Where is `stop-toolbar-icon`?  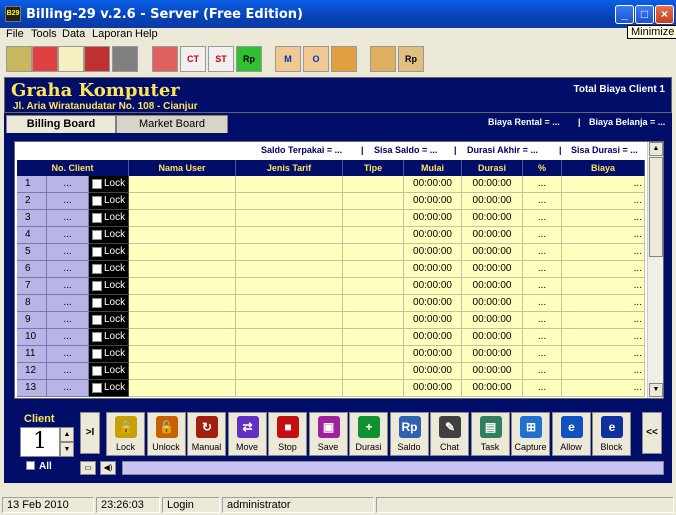 stop-toolbar-icon is located at coordinates (165, 59).